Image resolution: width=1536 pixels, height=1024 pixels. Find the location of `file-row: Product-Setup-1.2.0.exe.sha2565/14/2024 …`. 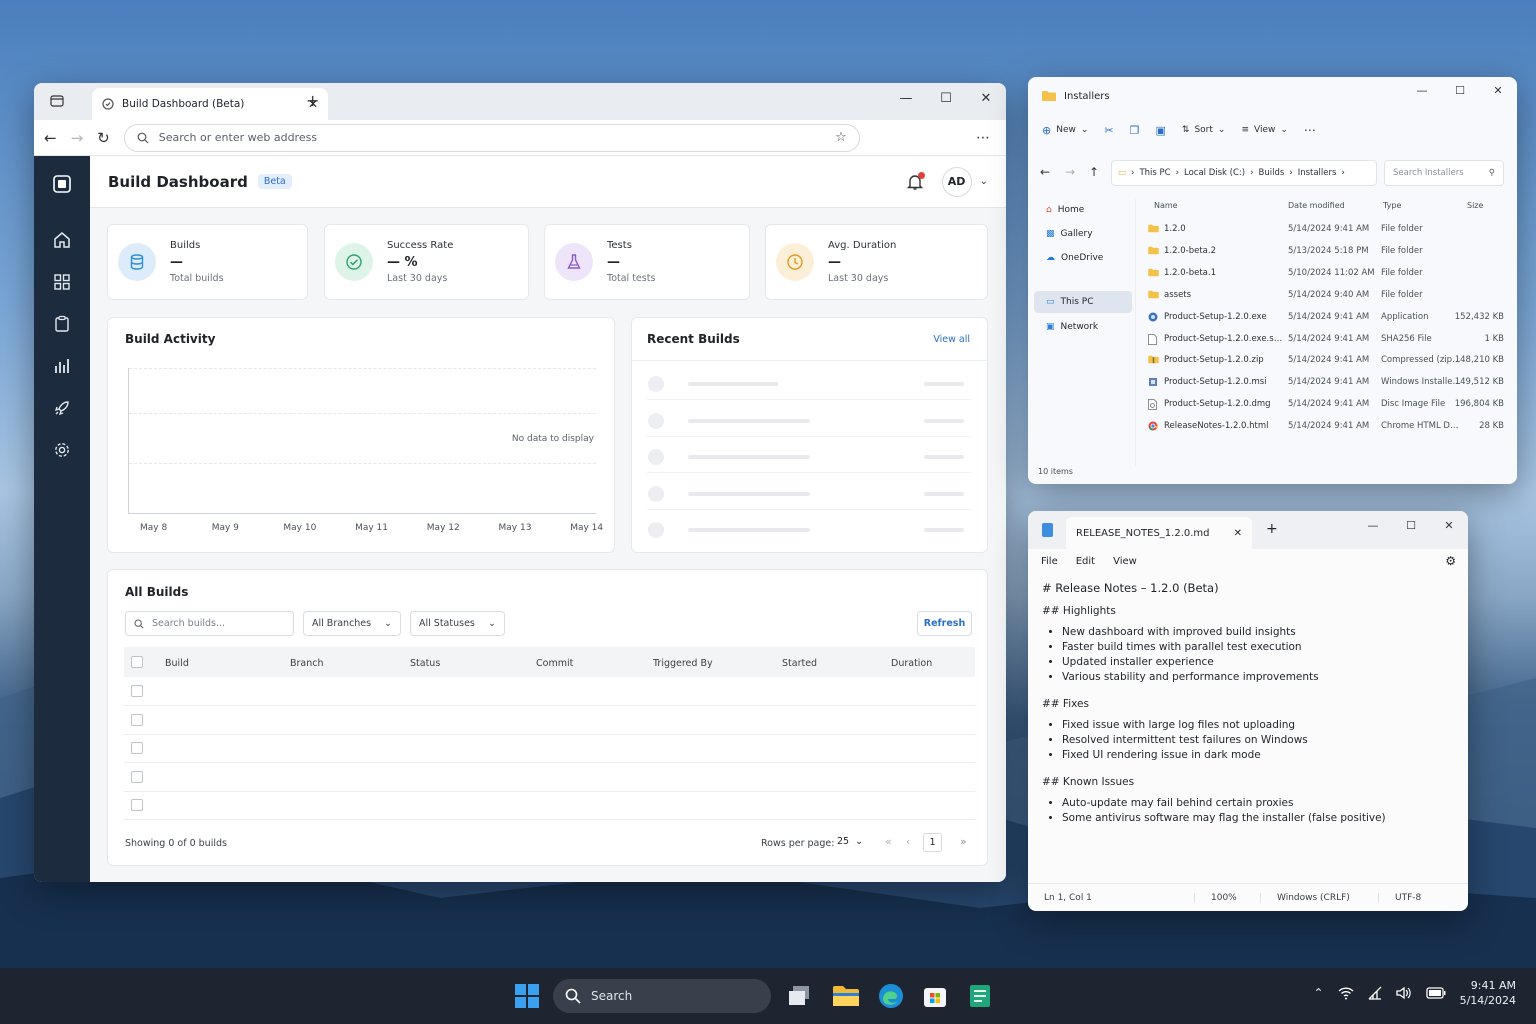

file-row: Product-Setup-1.2.0.exe.sha2565/14/2024 … is located at coordinates (1326, 339).